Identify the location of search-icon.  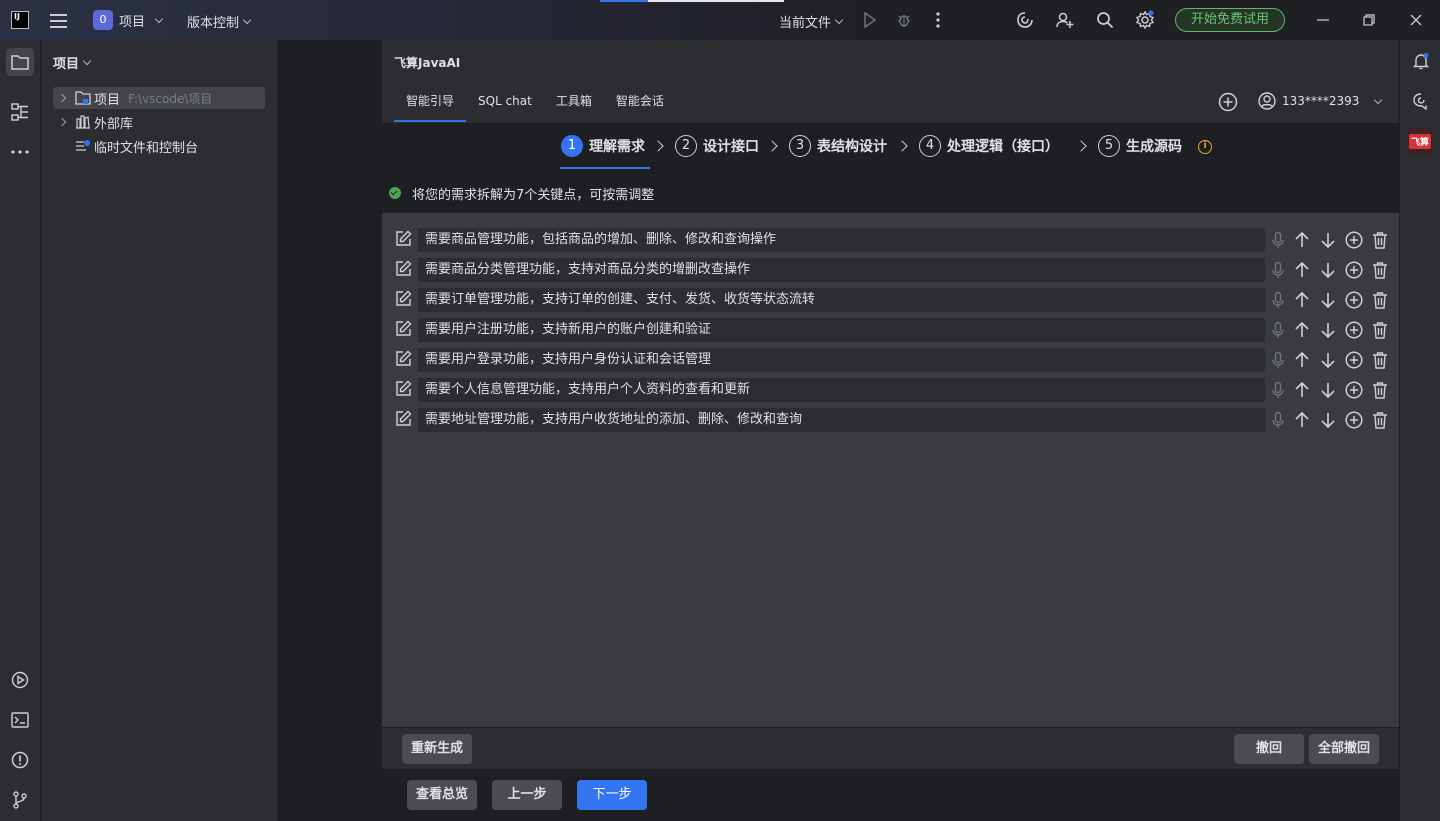
(1105, 20).